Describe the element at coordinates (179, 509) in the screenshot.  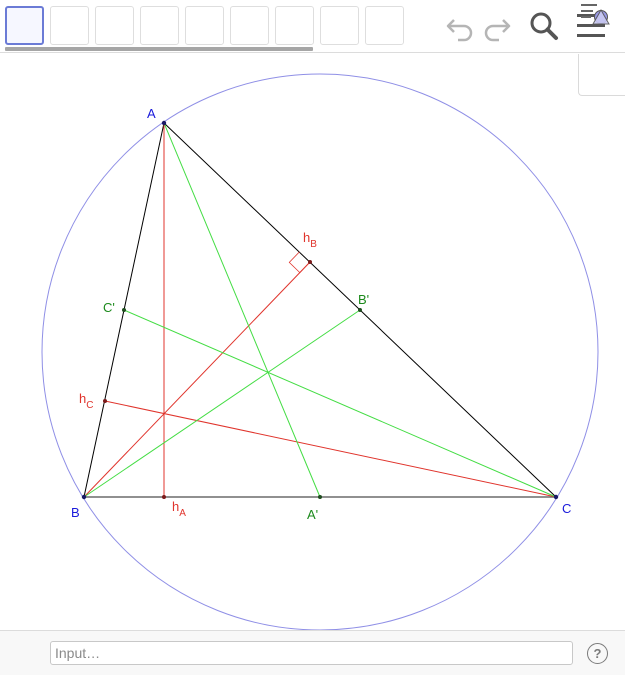
I see `label-hA: hA` at that location.